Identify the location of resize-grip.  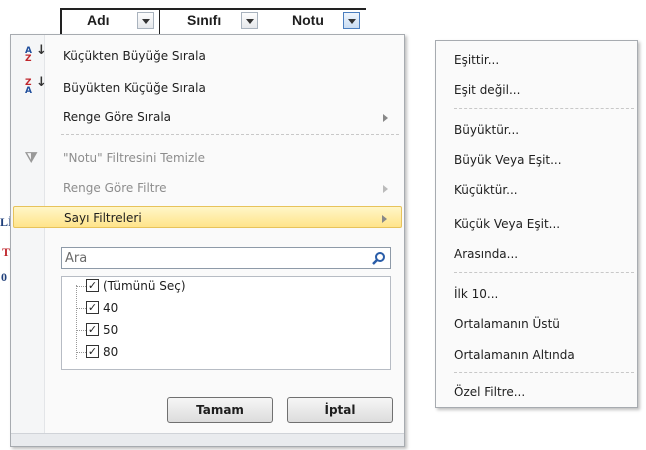
(207, 439).